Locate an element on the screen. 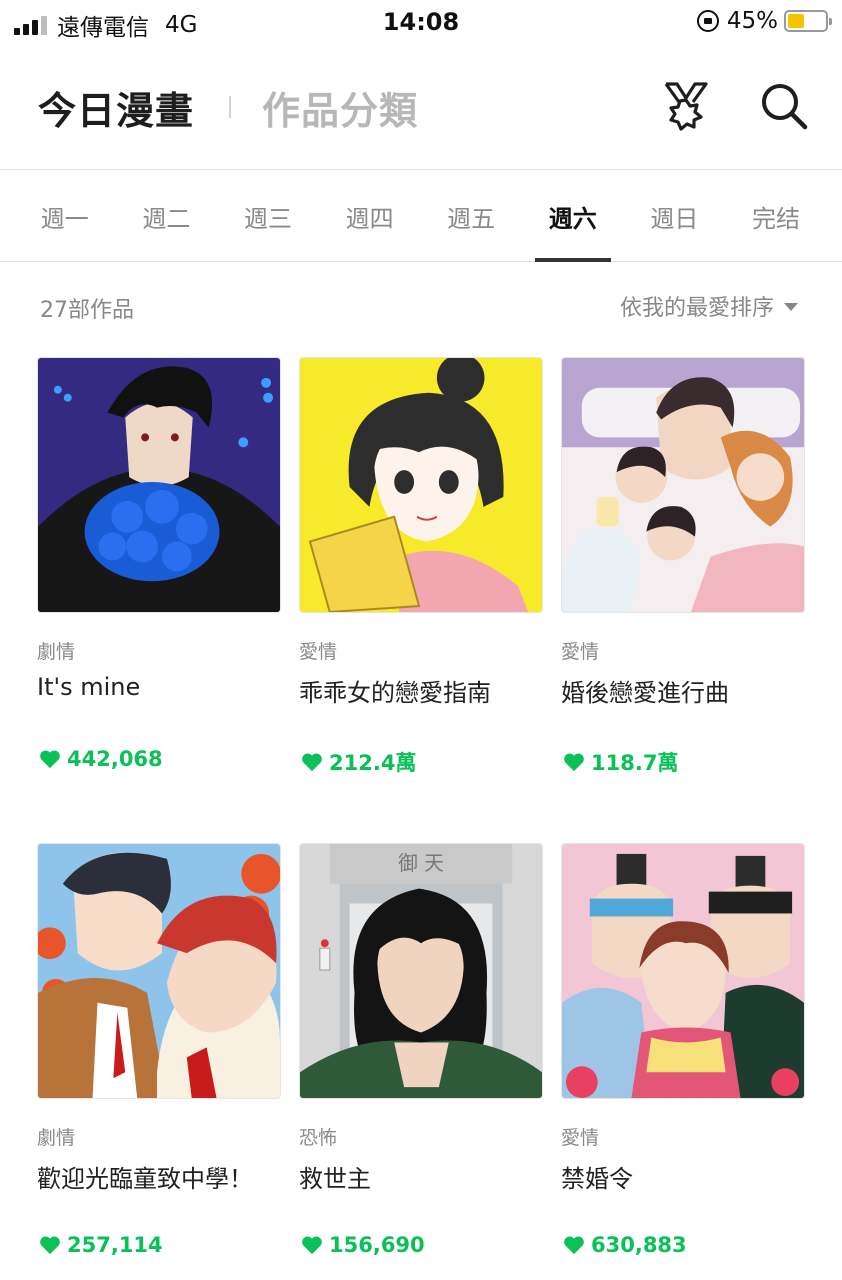 This screenshot has height=1280, width=842. tab-monday: 週一 is located at coordinates (65, 216).